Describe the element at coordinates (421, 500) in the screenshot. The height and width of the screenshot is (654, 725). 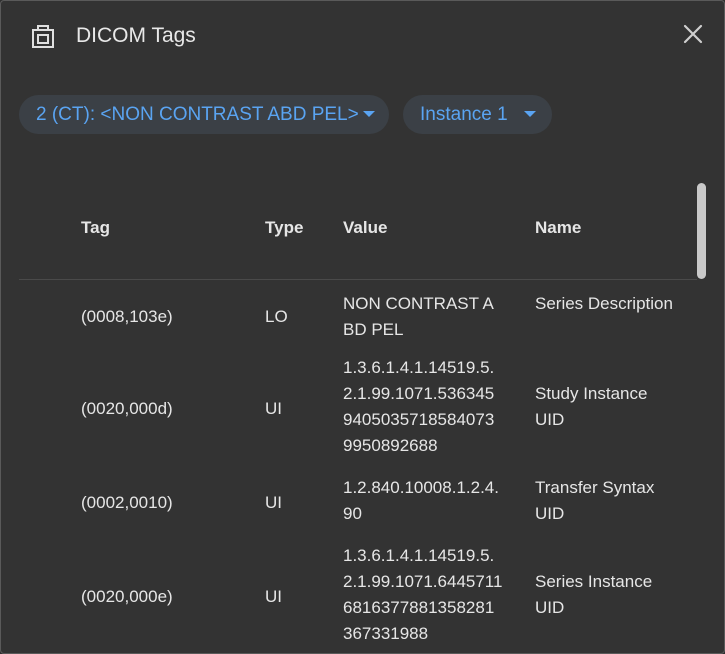
I see `cell-value: 1.2.840.10008.1.2.4.90` at that location.